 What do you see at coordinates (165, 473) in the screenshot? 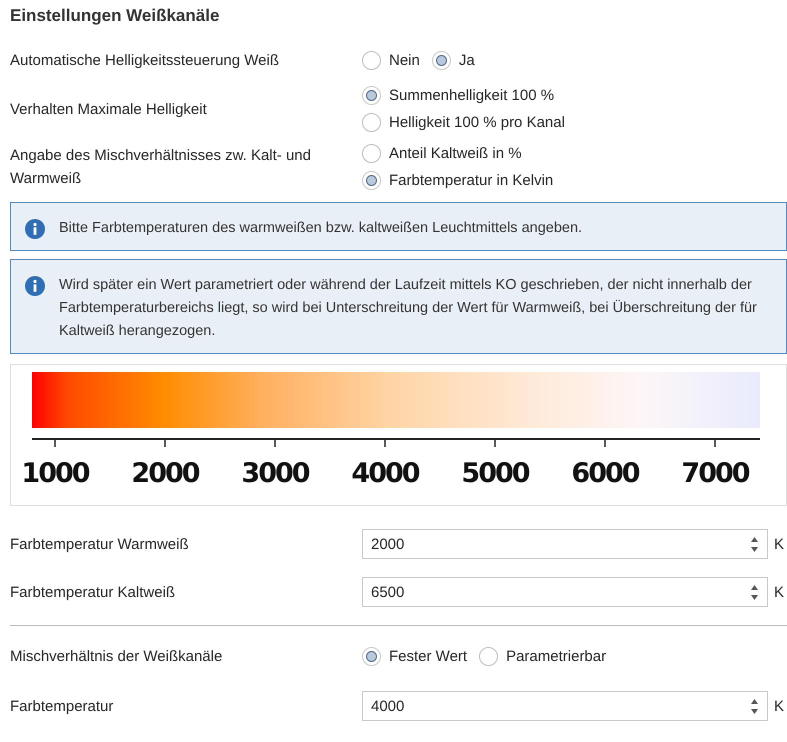
I see `tick-label: 2000` at bounding box center [165, 473].